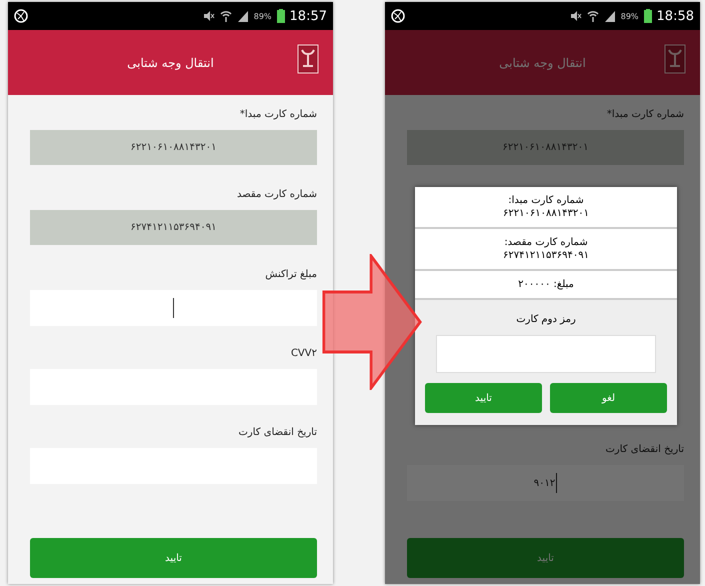  Describe the element at coordinates (546, 213) in the screenshot. I see `card-number: ۶۲۲۱۰۶۱۰۸۸۱۴۳۲۰۱` at that location.